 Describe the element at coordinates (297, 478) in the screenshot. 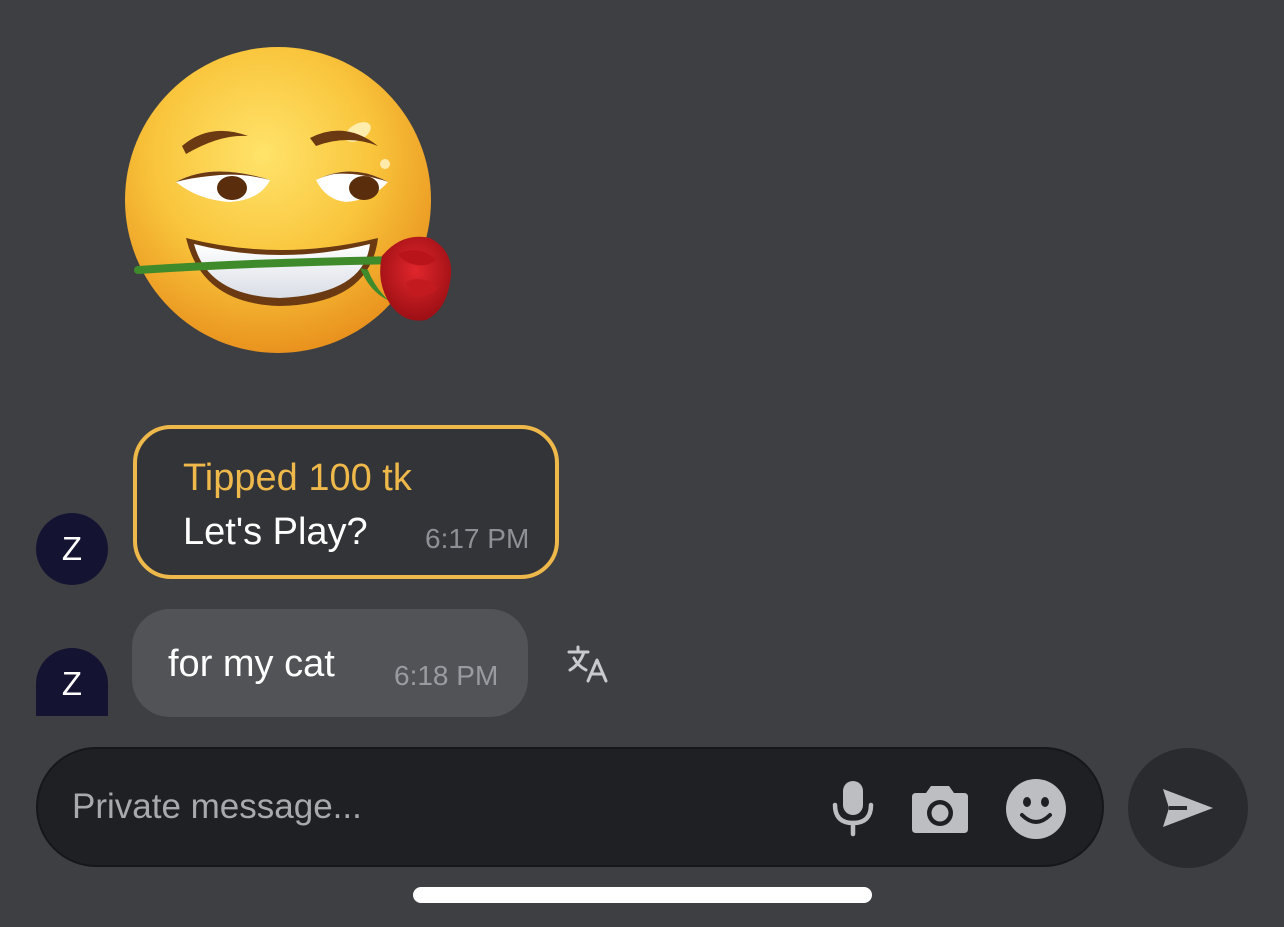

I see `tip-label: Tipped 100 tk` at that location.